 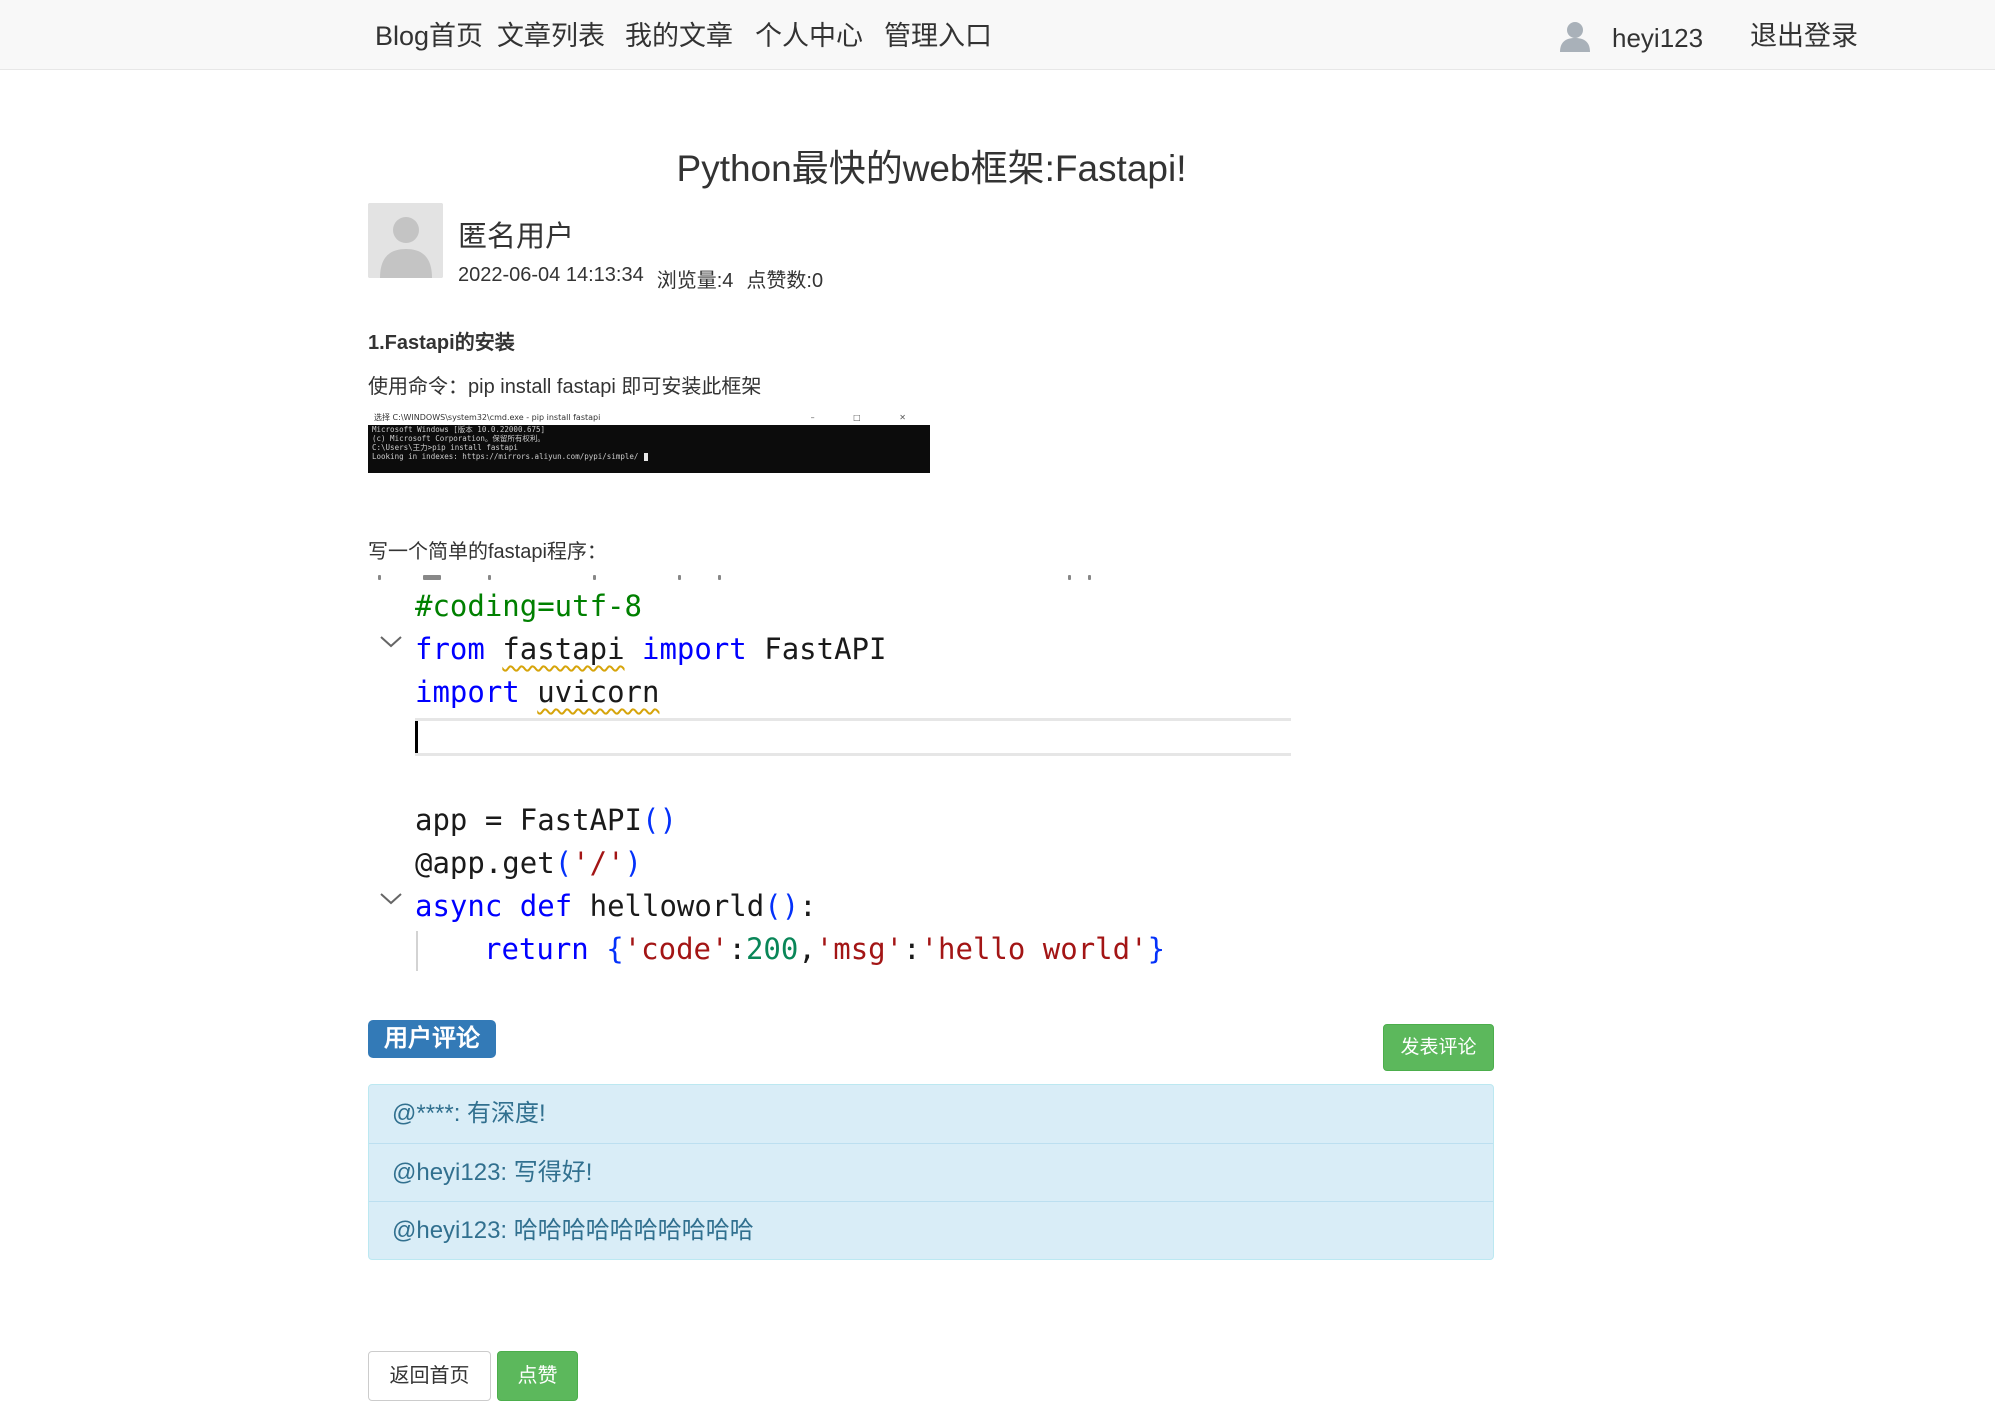 I want to click on nav-article-list: 文章列表, so click(x=551, y=36).